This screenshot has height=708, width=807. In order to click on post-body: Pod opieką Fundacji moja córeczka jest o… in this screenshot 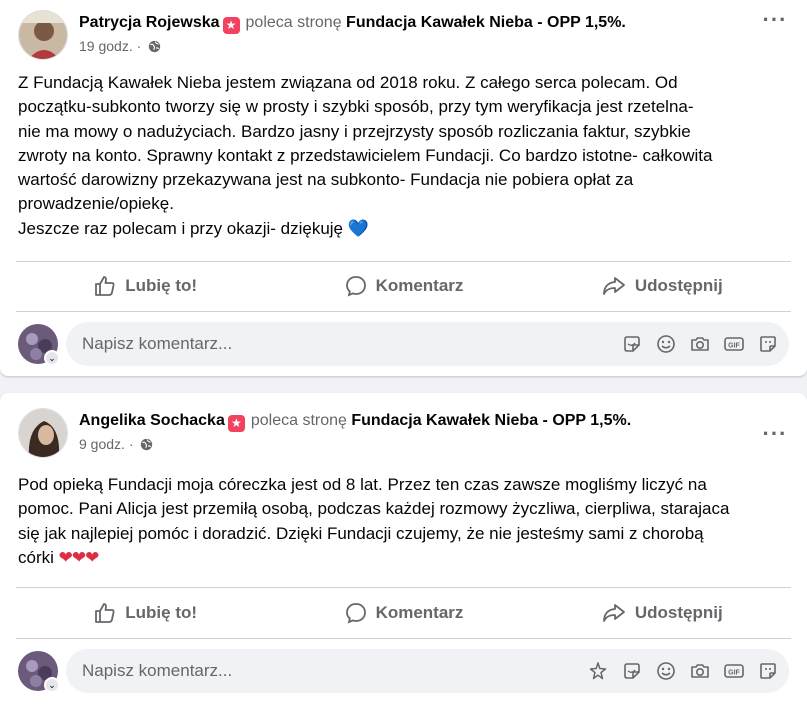, I will do `click(402, 521)`.